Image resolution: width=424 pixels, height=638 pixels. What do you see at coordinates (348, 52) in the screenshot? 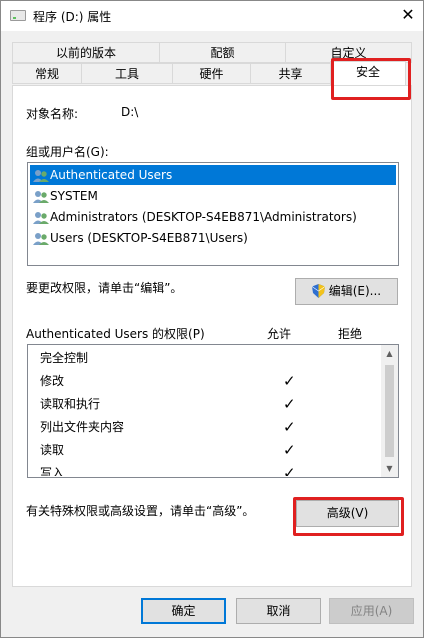
I see `tab-customize: 自定义` at bounding box center [348, 52].